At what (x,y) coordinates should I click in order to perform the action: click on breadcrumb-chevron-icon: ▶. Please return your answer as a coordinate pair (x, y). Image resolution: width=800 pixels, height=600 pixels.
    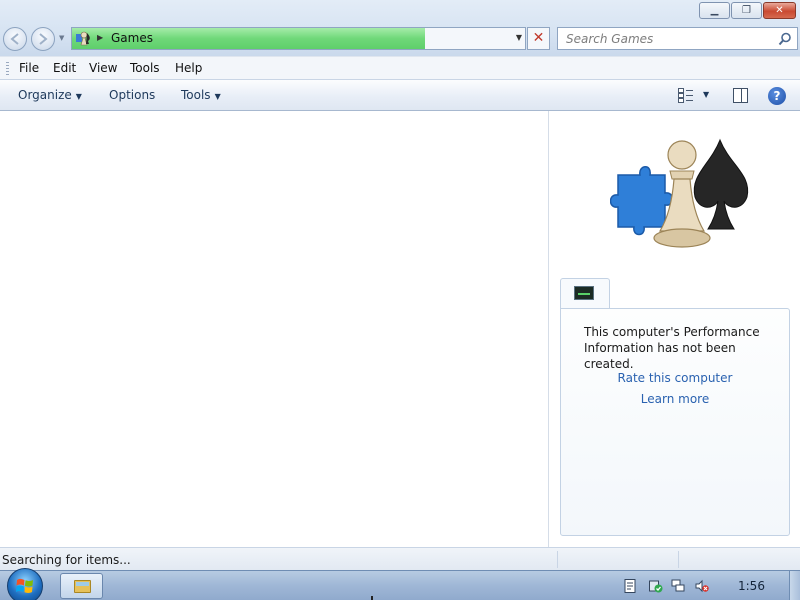
    Looking at the image, I should click on (100, 37).